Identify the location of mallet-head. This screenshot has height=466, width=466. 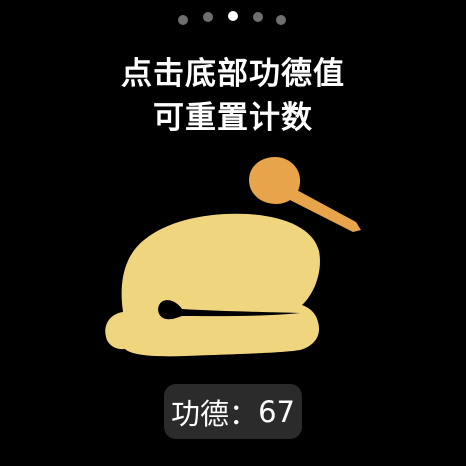
(275, 180).